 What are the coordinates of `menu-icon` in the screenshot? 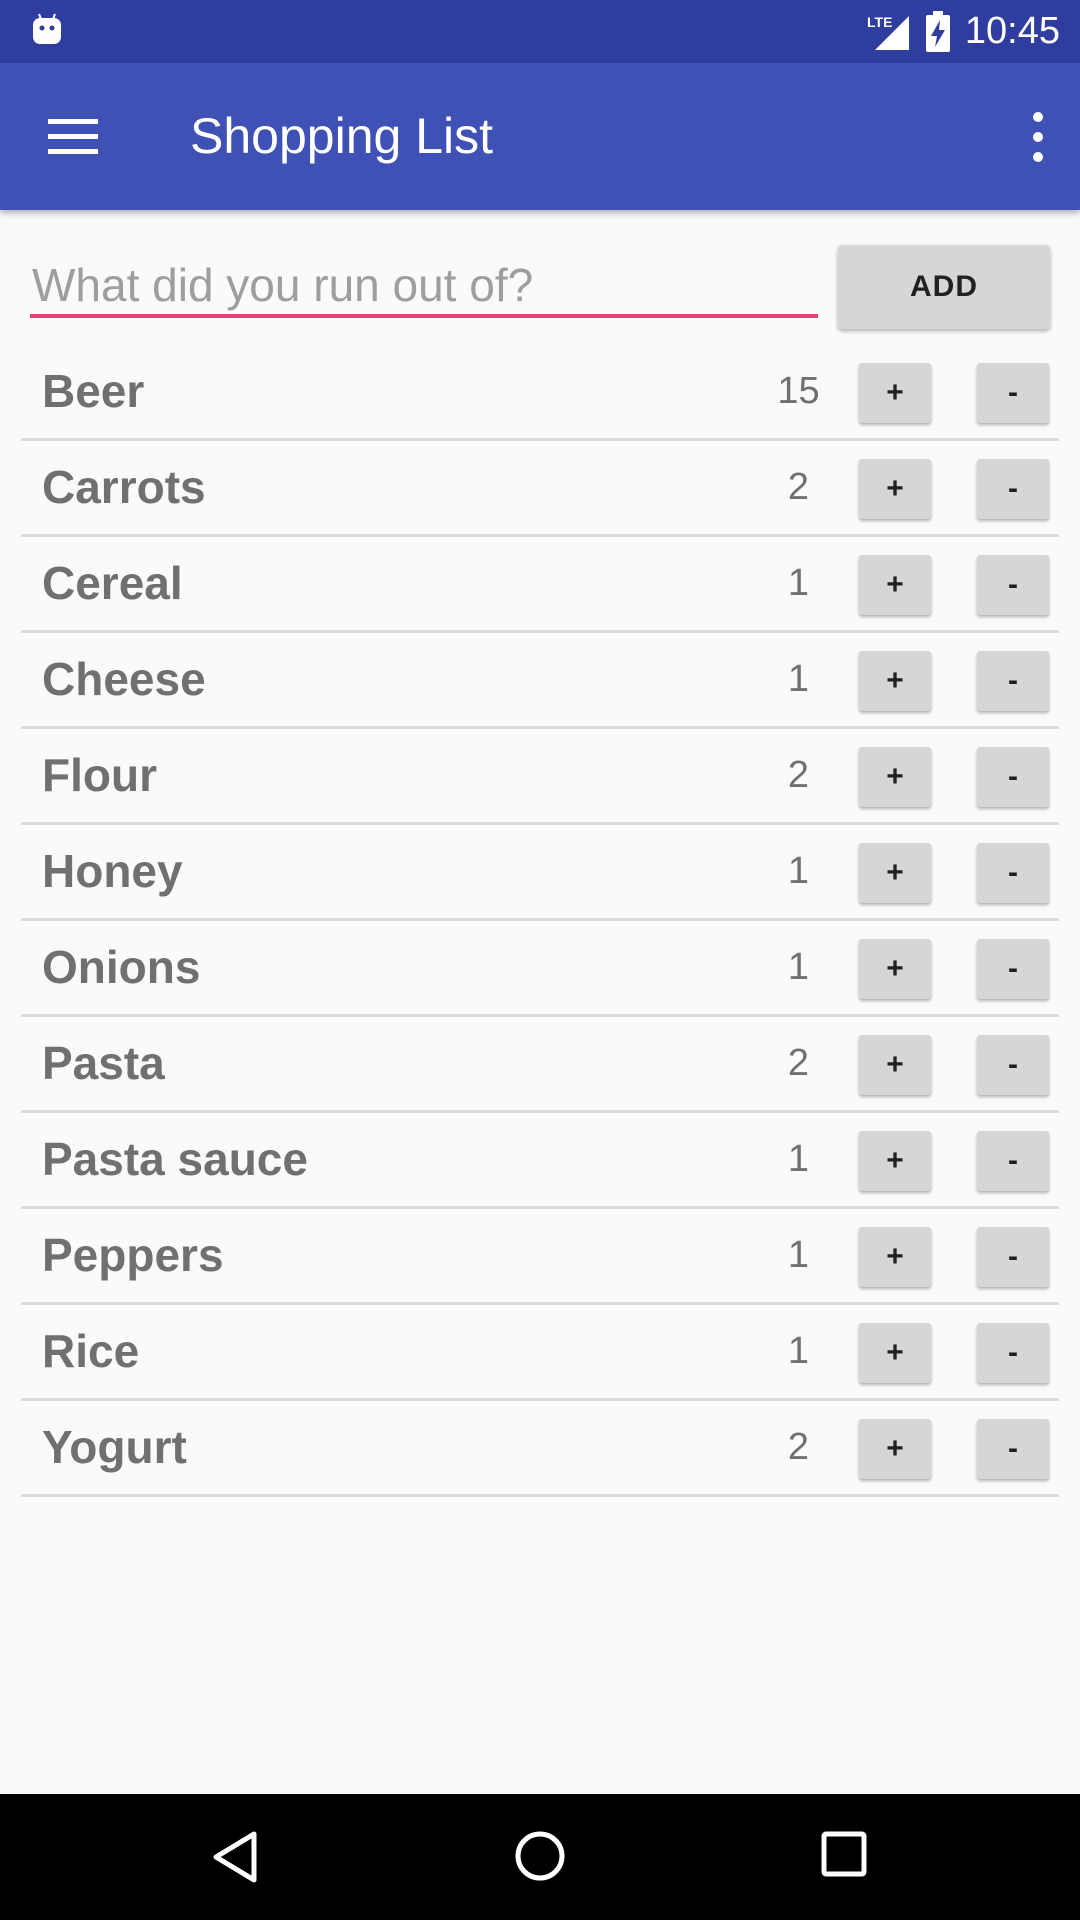 It's located at (73, 137).